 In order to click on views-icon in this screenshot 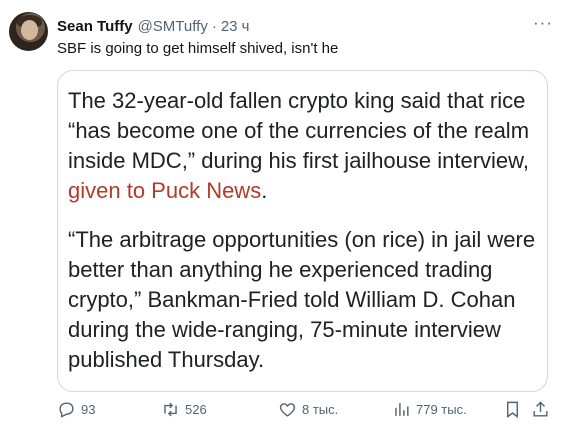, I will do `click(402, 409)`.